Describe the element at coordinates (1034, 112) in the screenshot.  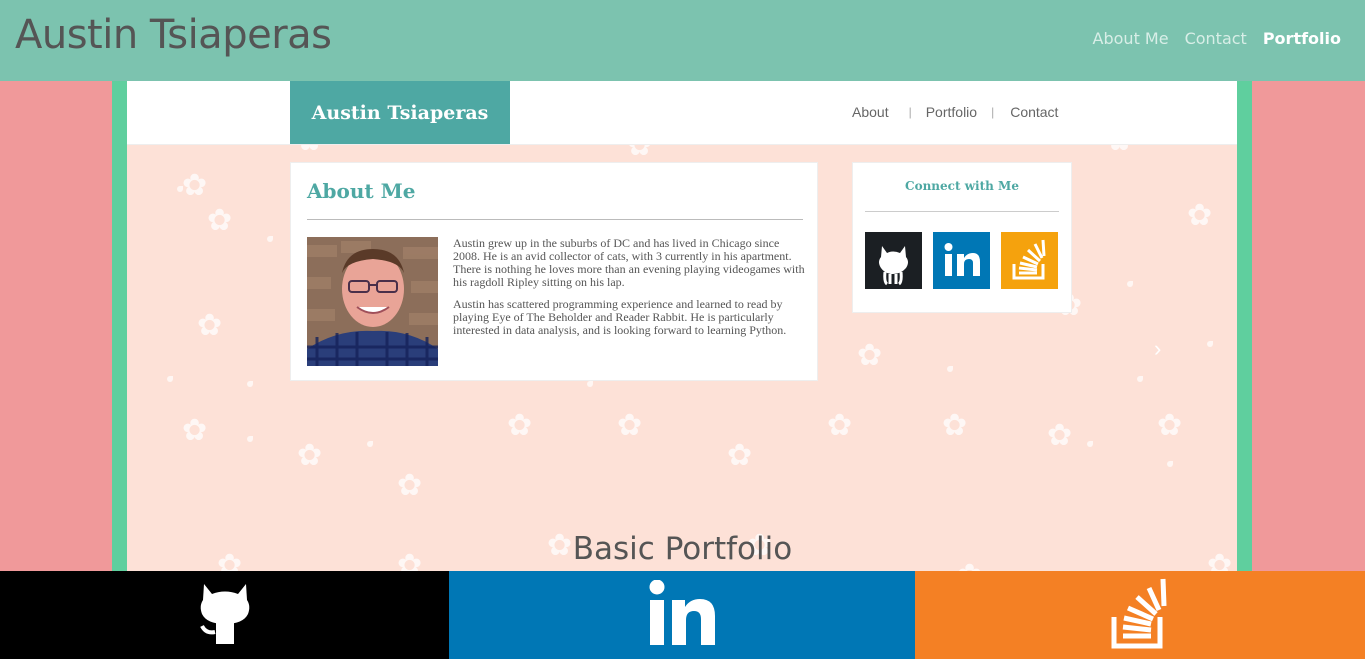
I see `preview-nav-contact: Contact` at that location.